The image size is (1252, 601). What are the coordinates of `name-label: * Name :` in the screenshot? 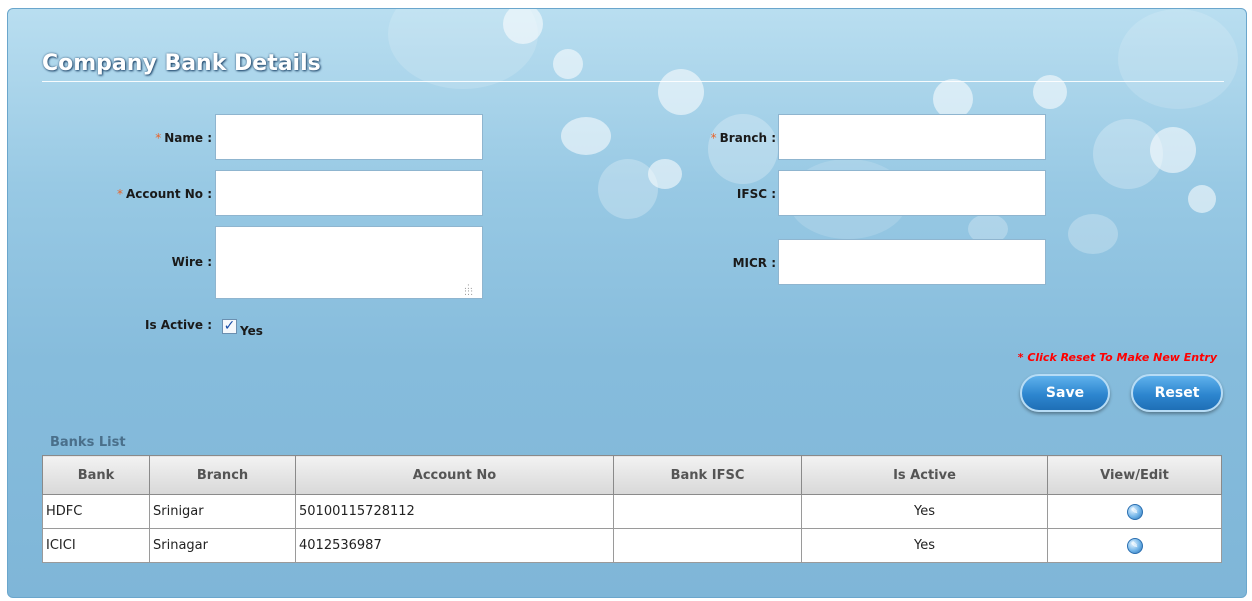 It's located at (160, 138).